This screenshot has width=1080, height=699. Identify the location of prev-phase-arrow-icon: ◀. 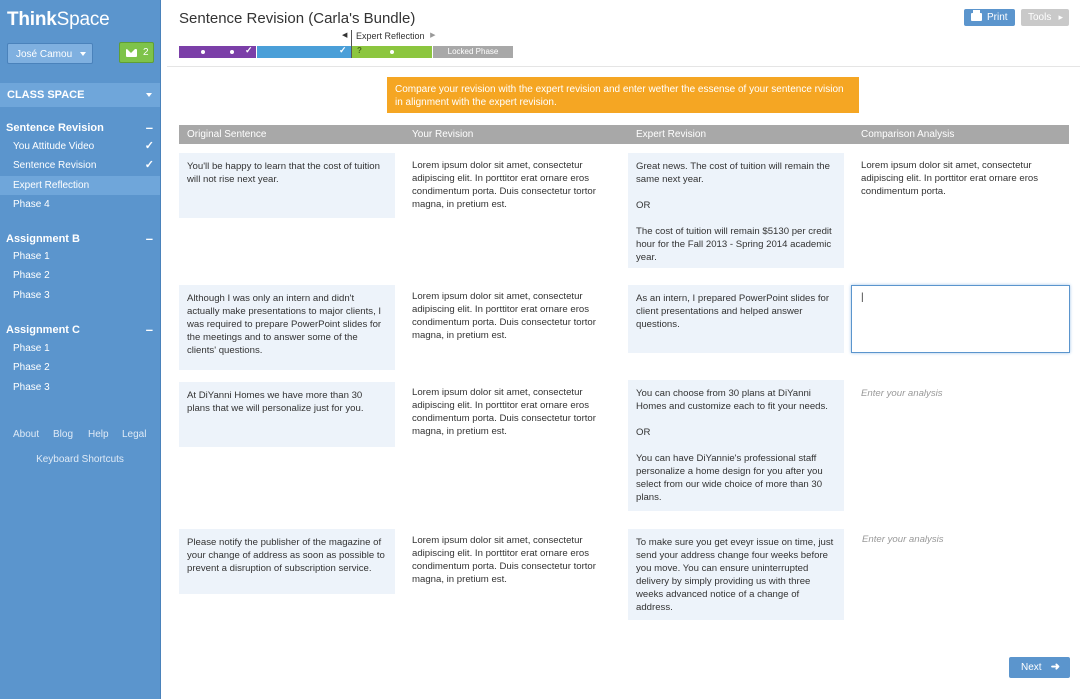
(344, 35).